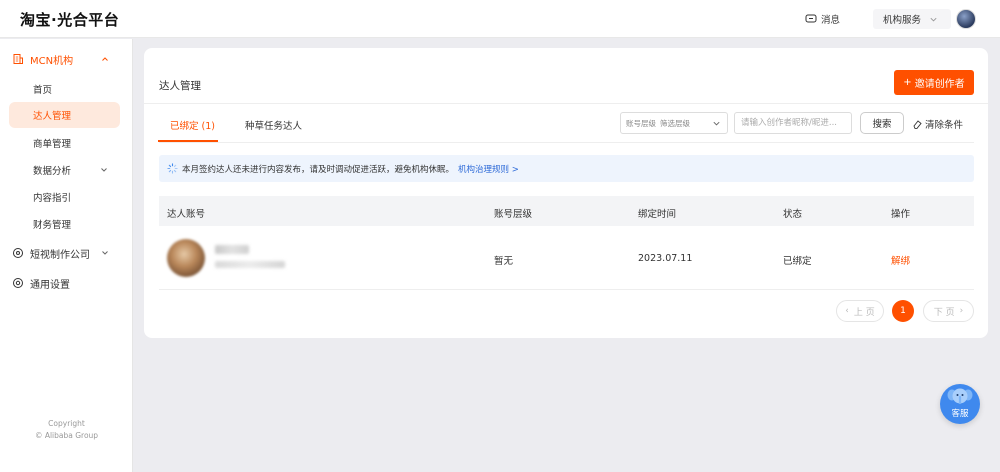 This screenshot has width=1000, height=472. Describe the element at coordinates (64, 89) in the screenshot. I see `sidebar-item-home: 首页` at that location.